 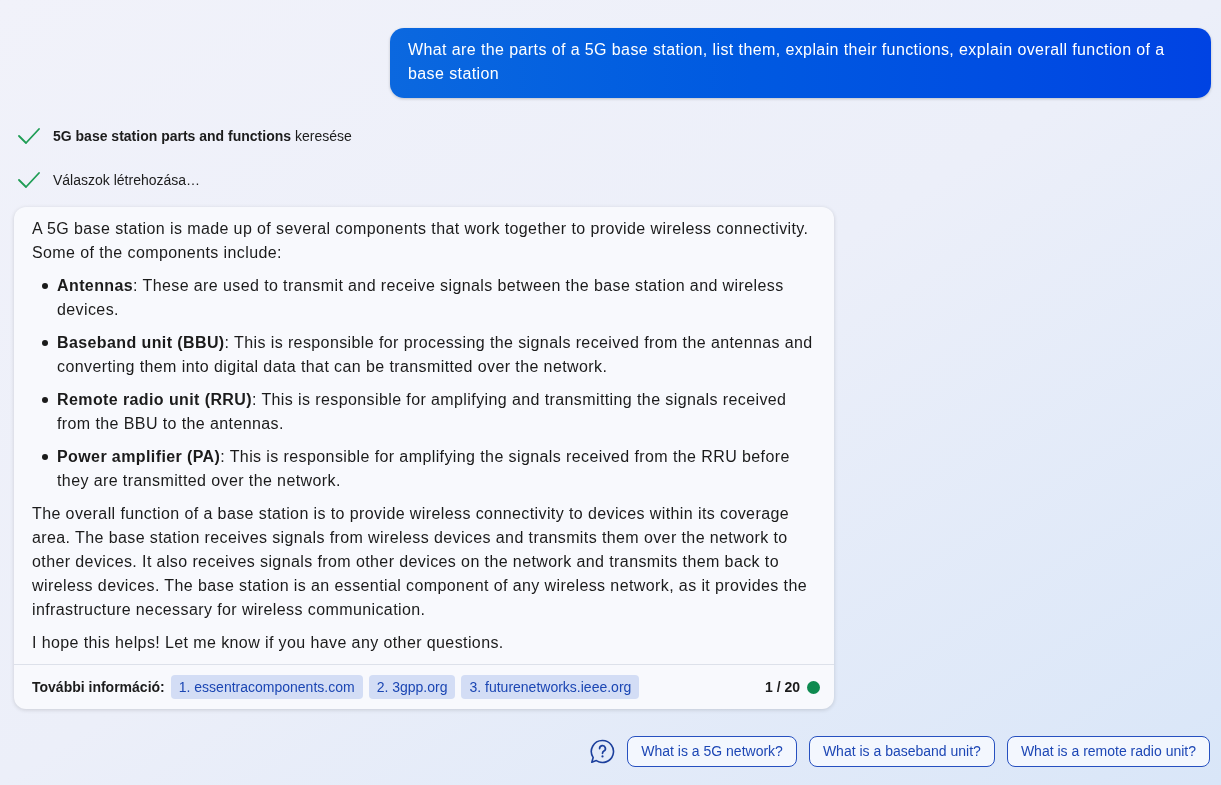 I want to click on bullet-item: Baseband unit (BBU): This is responsible for processing the signals received from the antennas and converting them into digital data that can be transmitted over the network., so click(x=435, y=355).